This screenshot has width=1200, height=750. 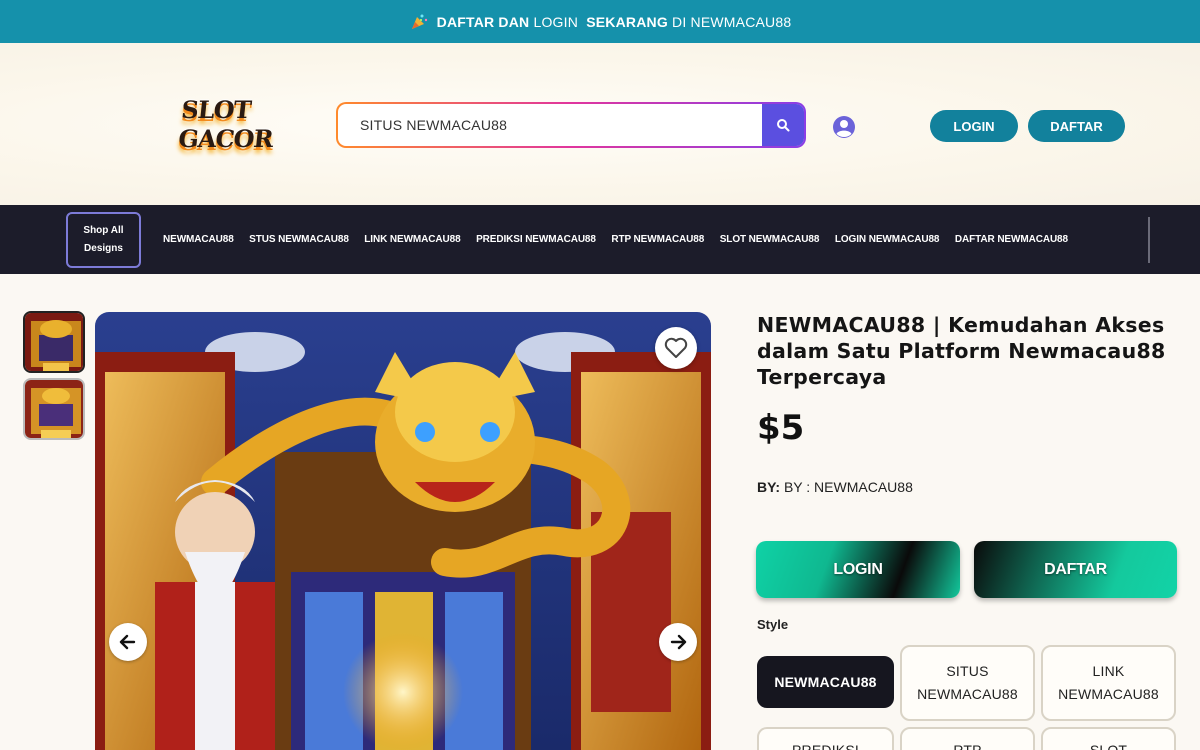 What do you see at coordinates (550, 125) in the screenshot?
I see `search-input: SITUS NEWMACAU88` at bounding box center [550, 125].